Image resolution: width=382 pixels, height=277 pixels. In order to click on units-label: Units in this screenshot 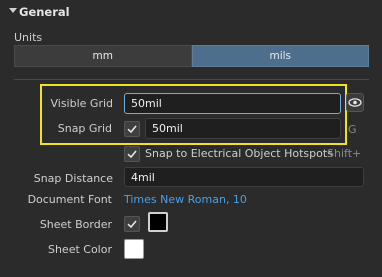, I will do `click(28, 37)`.